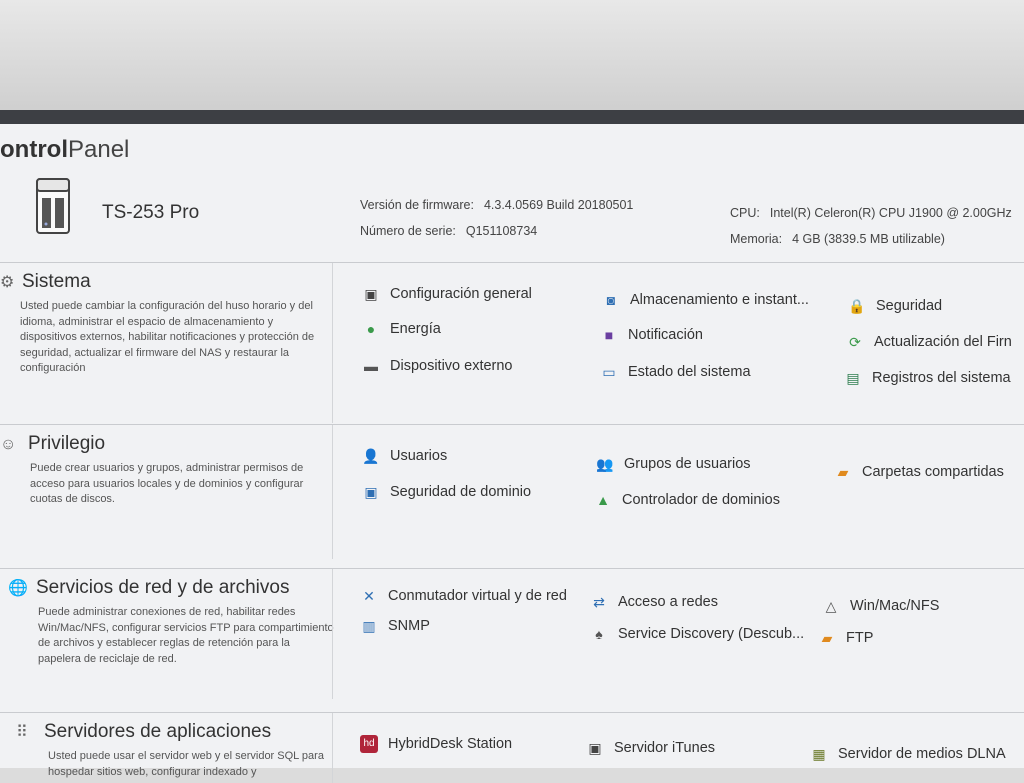 This screenshot has width=1024, height=783. I want to click on memory-info: Memoria: 4 GB (3839.5 MB utilizable), so click(837, 239).